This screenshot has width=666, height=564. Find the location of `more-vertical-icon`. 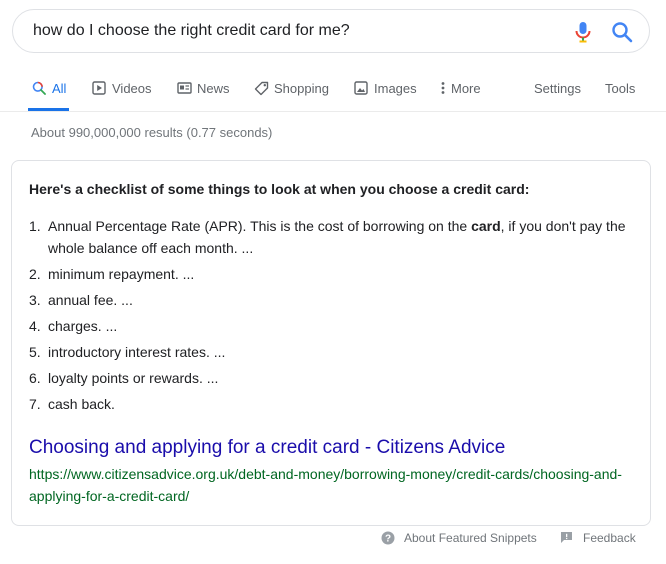

more-vertical-icon is located at coordinates (443, 88).